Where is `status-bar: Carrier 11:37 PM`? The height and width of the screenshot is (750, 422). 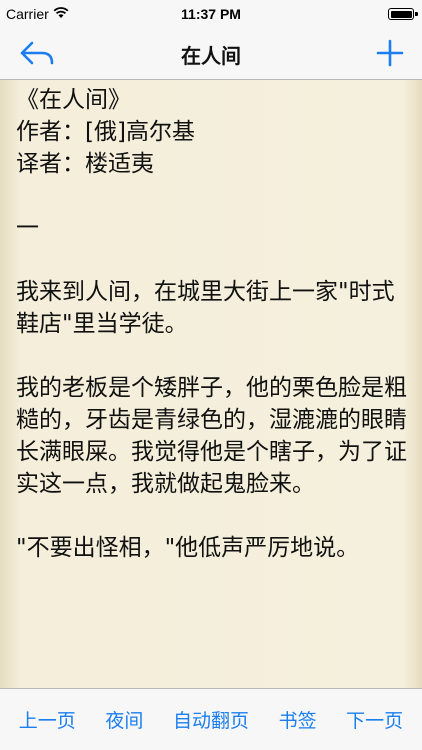
status-bar: Carrier 11:37 PM is located at coordinates (211, 14).